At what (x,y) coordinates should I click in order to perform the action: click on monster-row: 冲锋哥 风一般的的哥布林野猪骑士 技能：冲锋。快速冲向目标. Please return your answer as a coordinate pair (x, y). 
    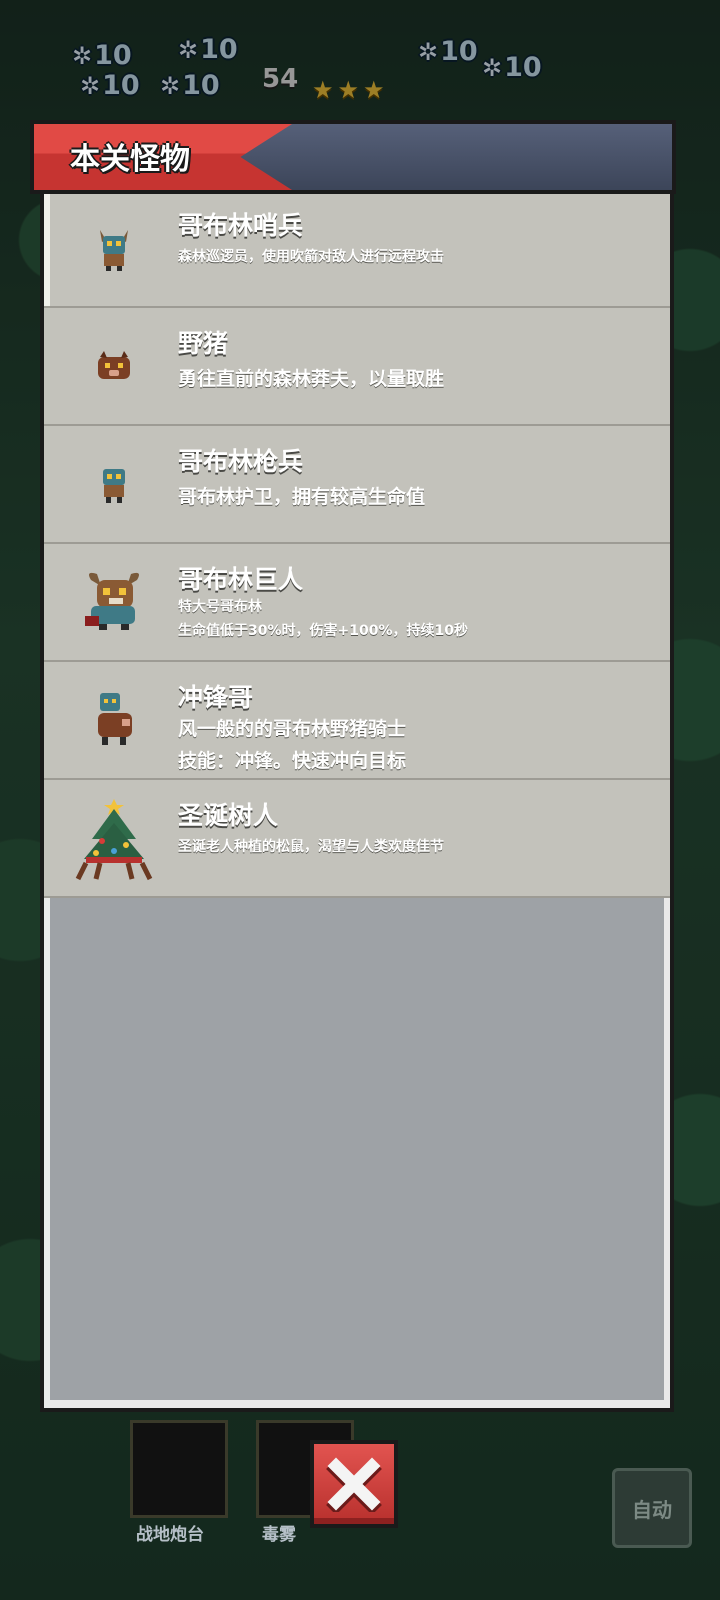
    Looking at the image, I should click on (357, 721).